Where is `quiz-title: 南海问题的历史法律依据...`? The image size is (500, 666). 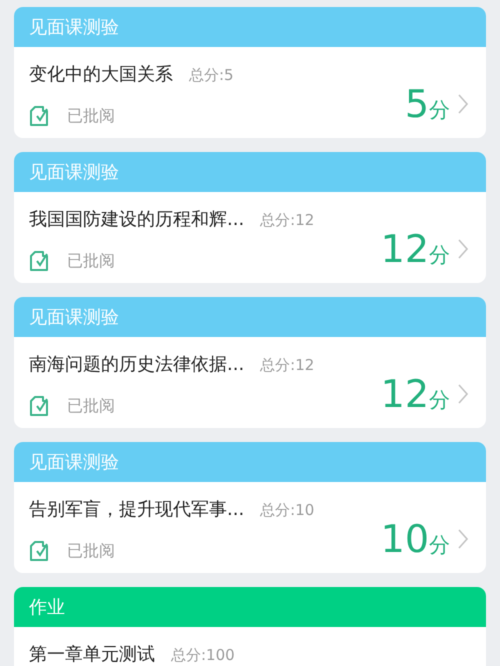
quiz-title: 南海问题的历史法律依据... is located at coordinates (136, 365).